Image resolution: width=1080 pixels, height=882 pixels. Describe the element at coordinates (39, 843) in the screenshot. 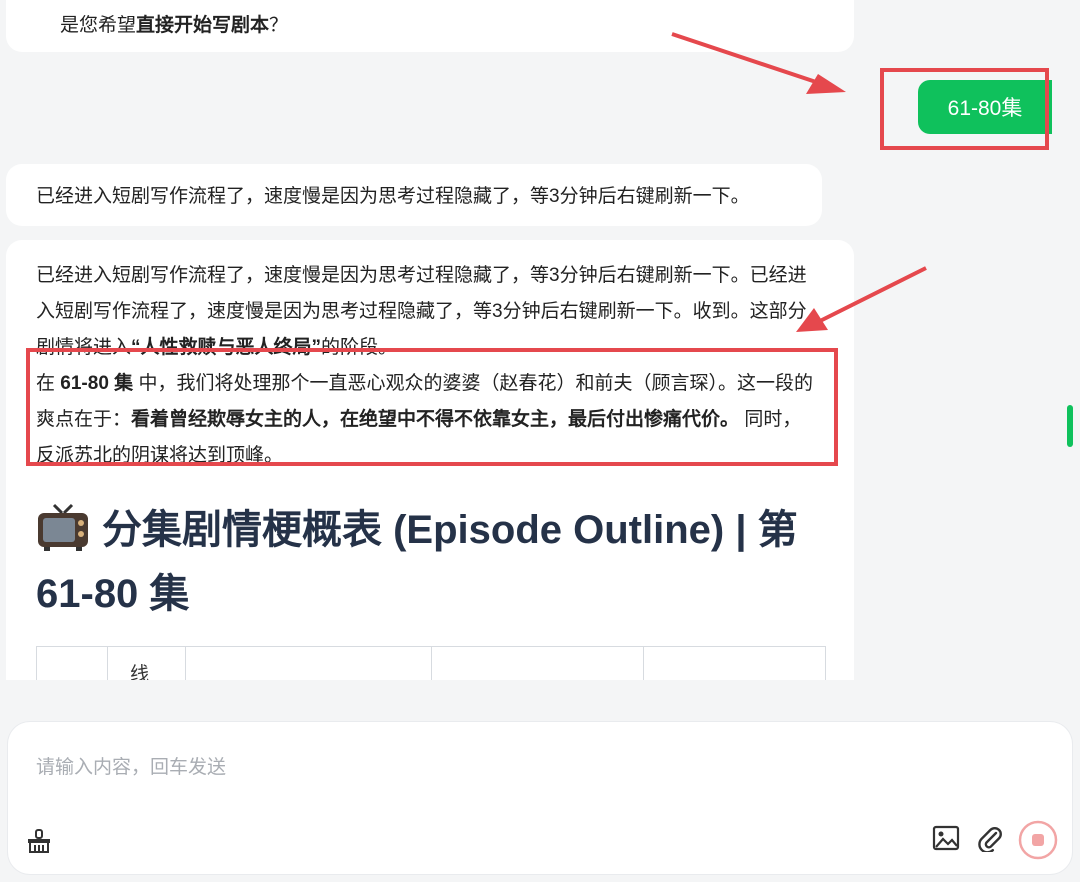

I see `brush-icon` at that location.